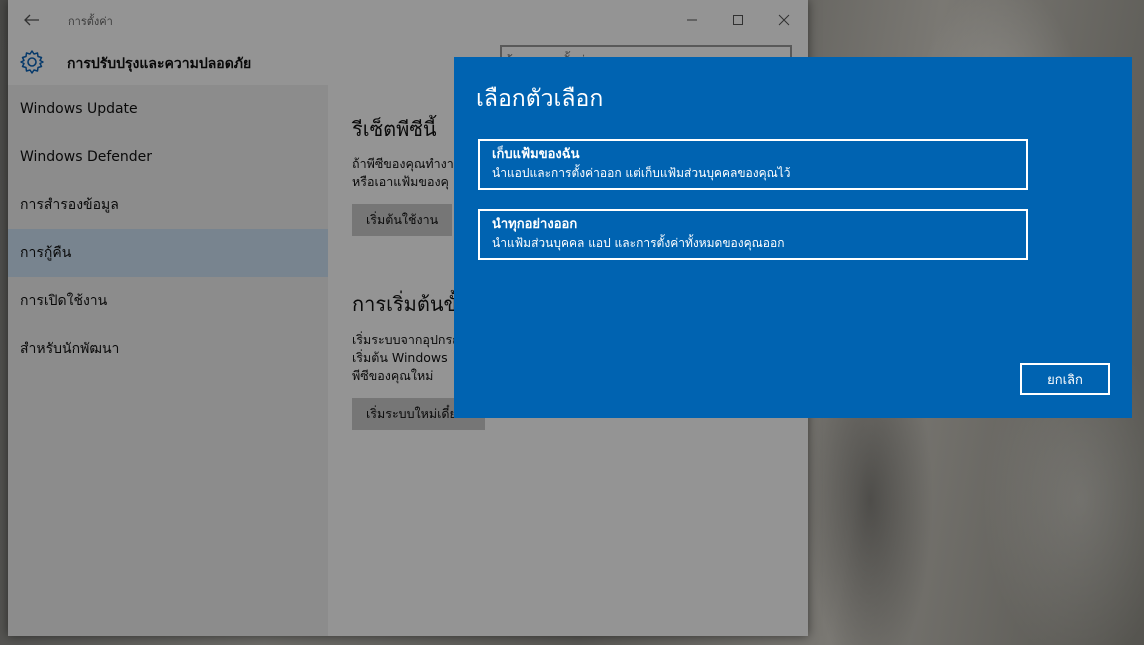 Image resolution: width=1144 pixels, height=645 pixels. What do you see at coordinates (535, 224) in the screenshot?
I see `option-title: นำทุกอย่างออก` at bounding box center [535, 224].